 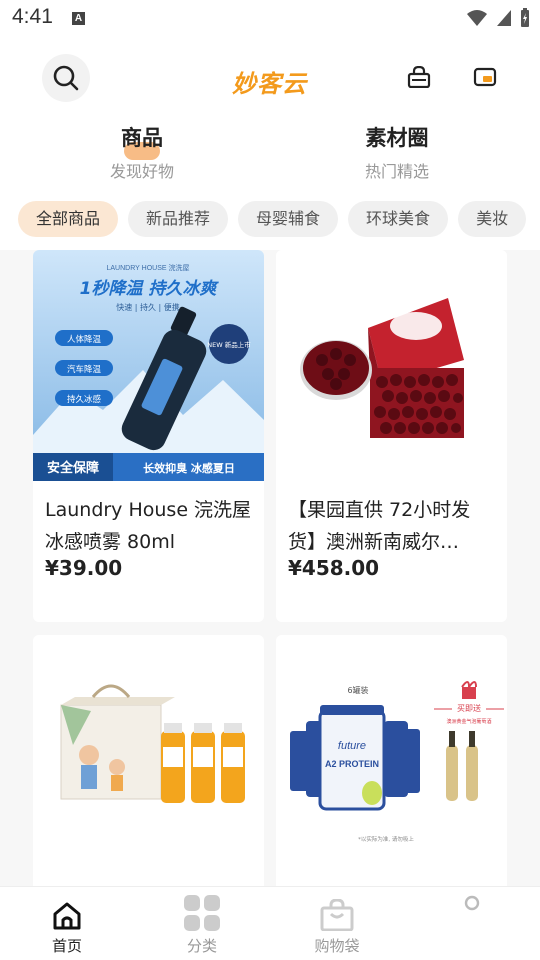 I want to click on message-icon, so click(x=485, y=77).